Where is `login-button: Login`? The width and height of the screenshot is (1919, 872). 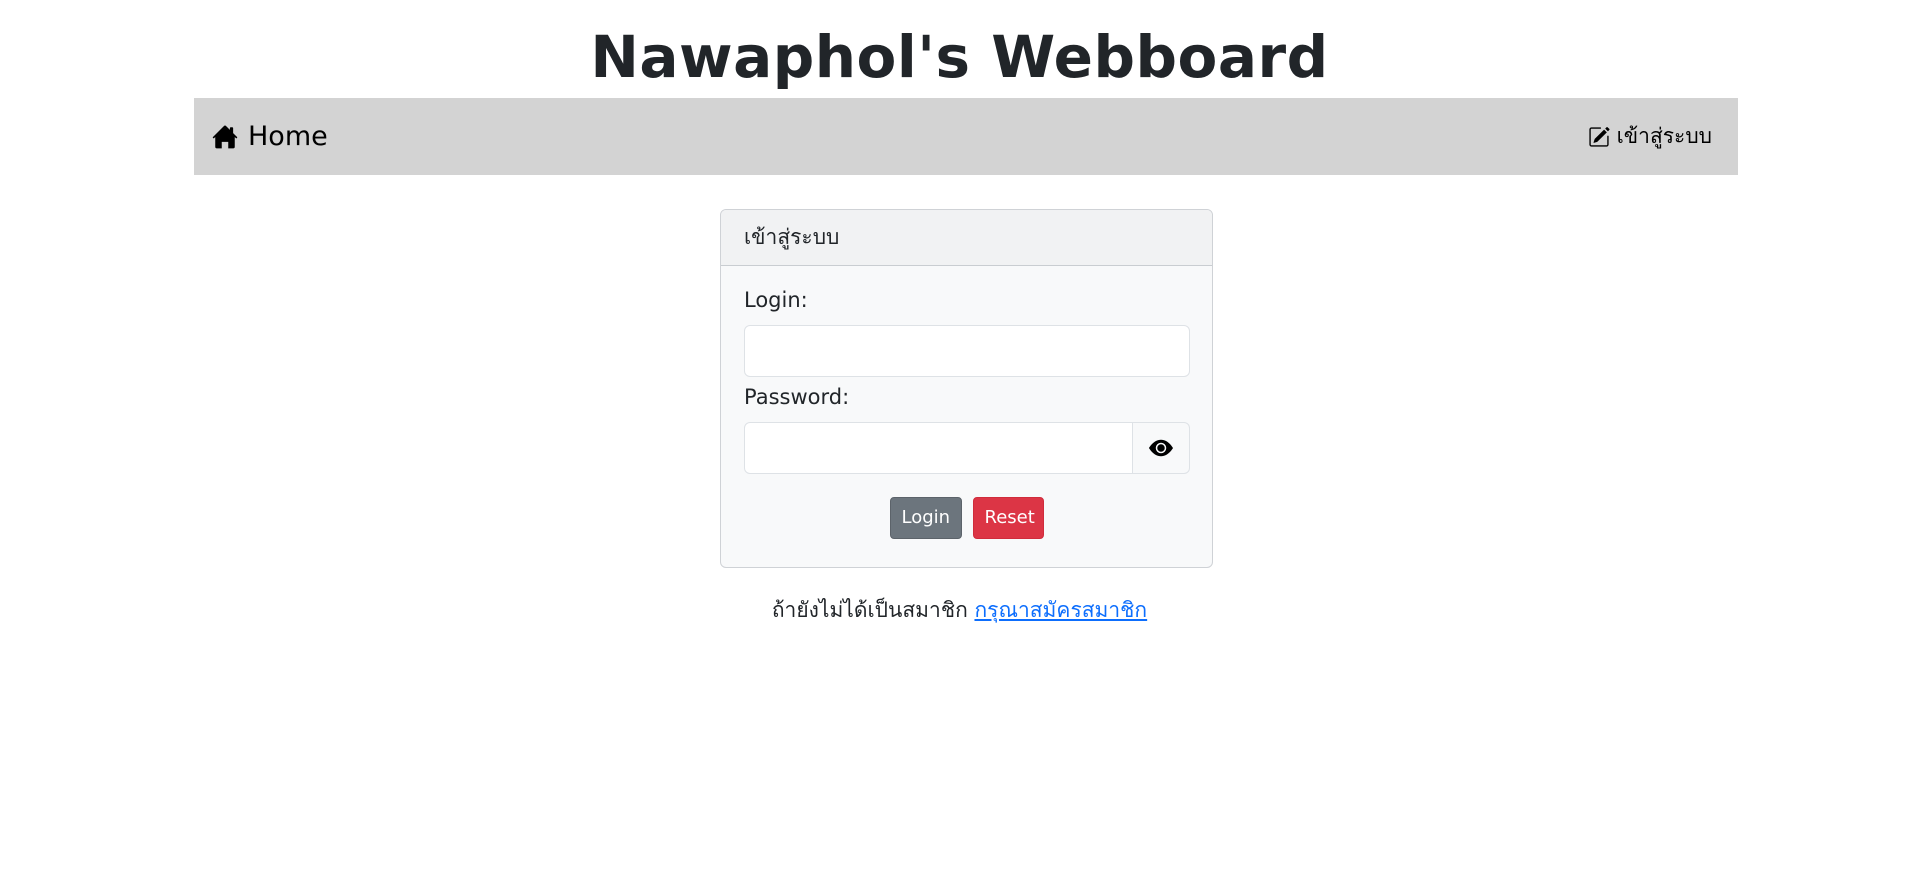
login-button: Login is located at coordinates (925, 518).